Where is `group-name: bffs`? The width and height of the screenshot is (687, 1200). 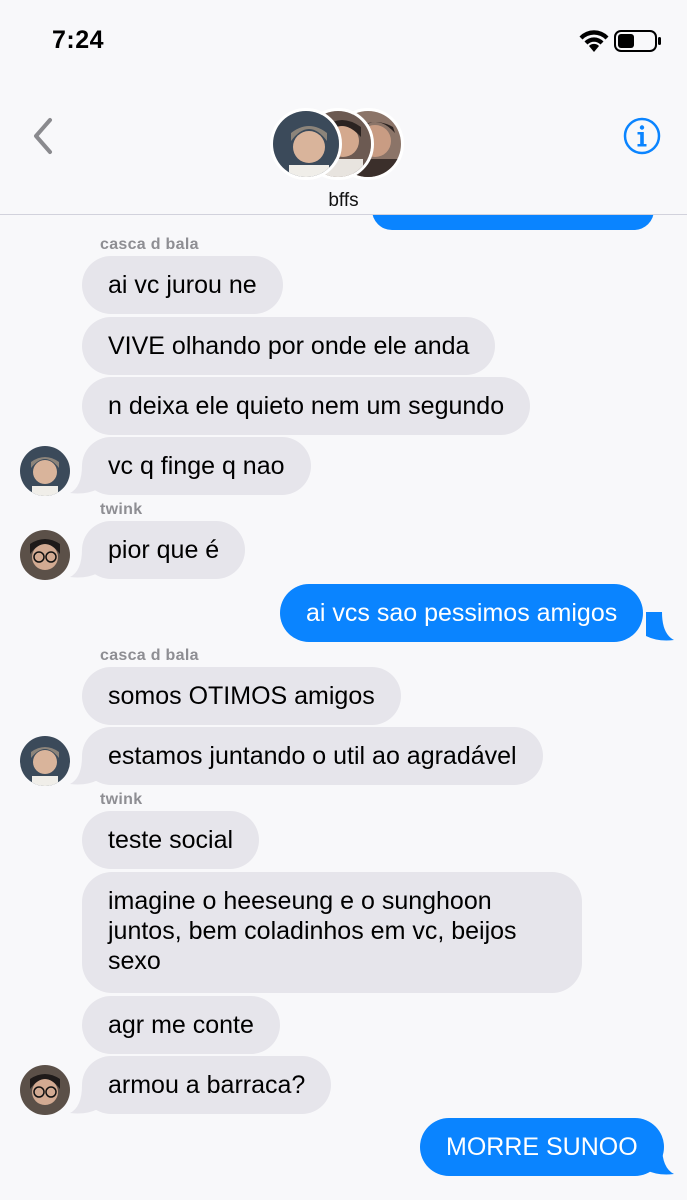 group-name: bffs is located at coordinates (343, 200).